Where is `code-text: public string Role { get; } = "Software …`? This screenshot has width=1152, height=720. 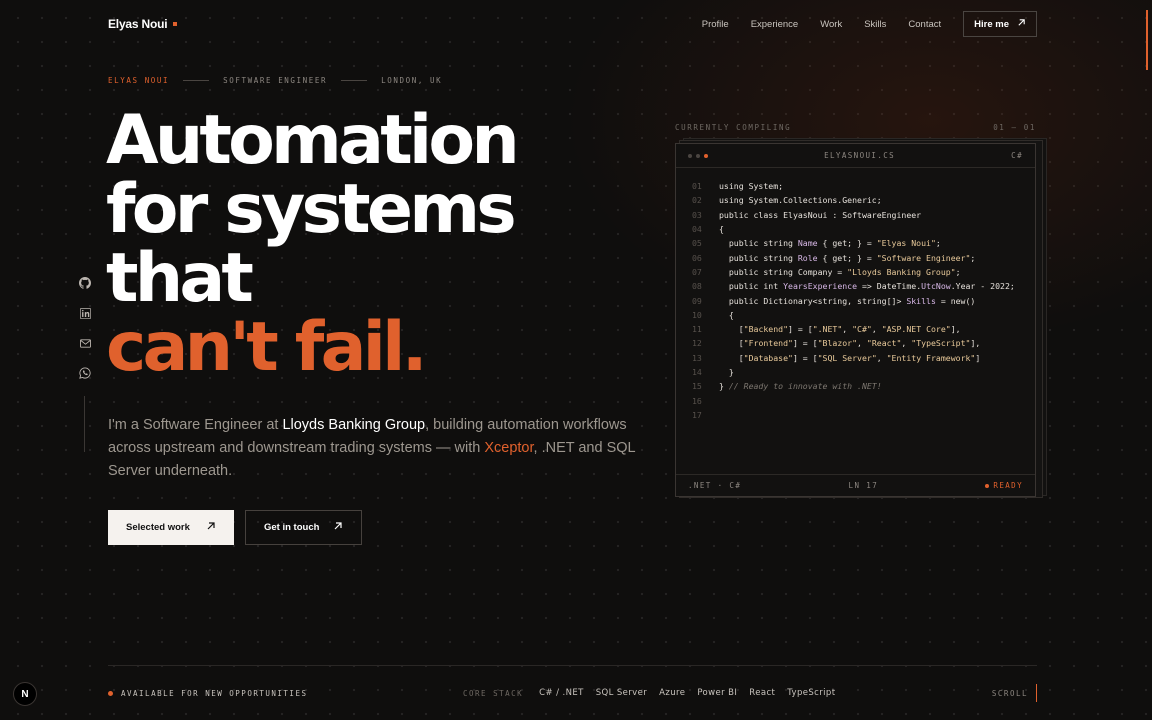
code-text: public string Role { get; } = "Software … is located at coordinates (847, 257).